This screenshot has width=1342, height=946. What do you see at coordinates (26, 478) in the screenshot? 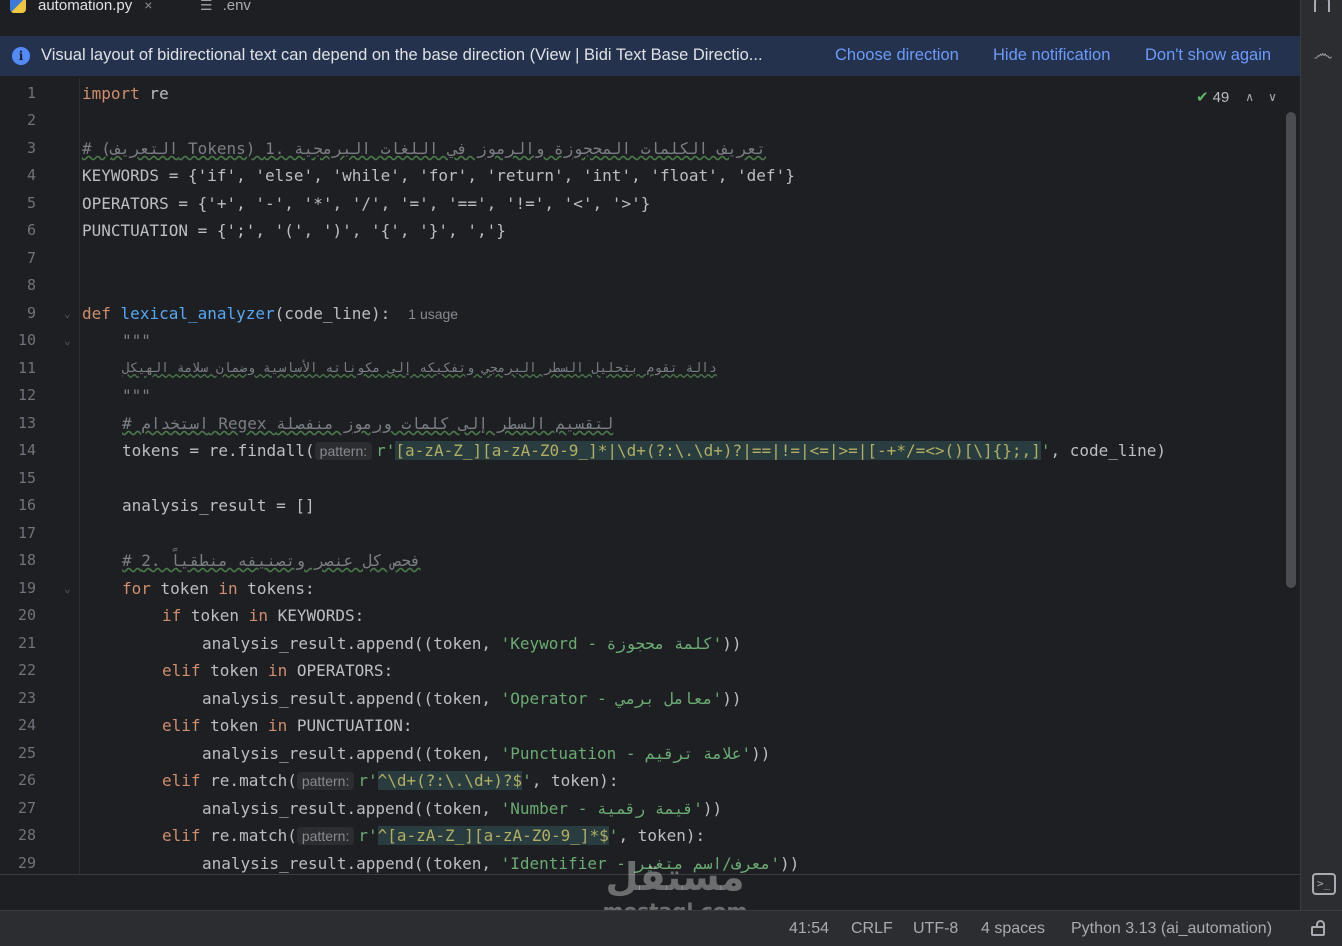
I see `code-line: 15` at bounding box center [26, 478].